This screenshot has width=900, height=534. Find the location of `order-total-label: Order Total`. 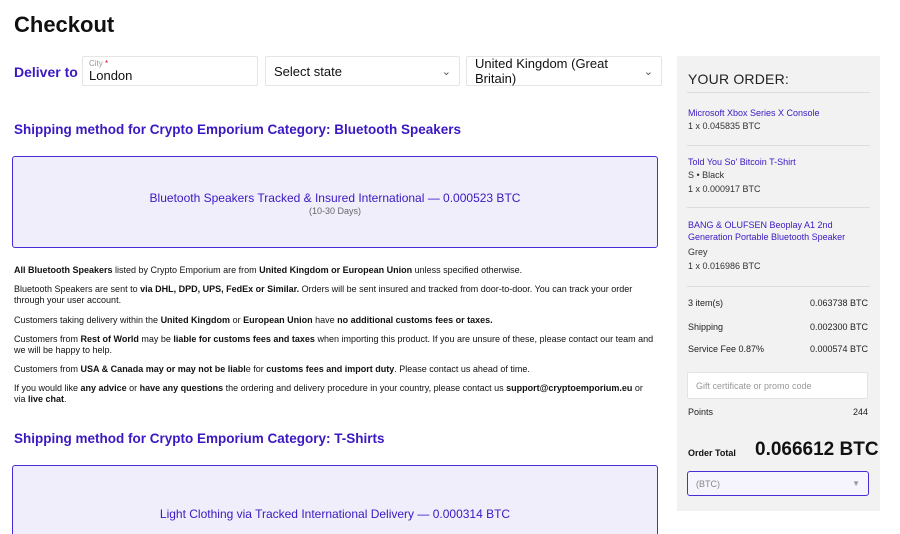

order-total-label: Order Total is located at coordinates (712, 453).